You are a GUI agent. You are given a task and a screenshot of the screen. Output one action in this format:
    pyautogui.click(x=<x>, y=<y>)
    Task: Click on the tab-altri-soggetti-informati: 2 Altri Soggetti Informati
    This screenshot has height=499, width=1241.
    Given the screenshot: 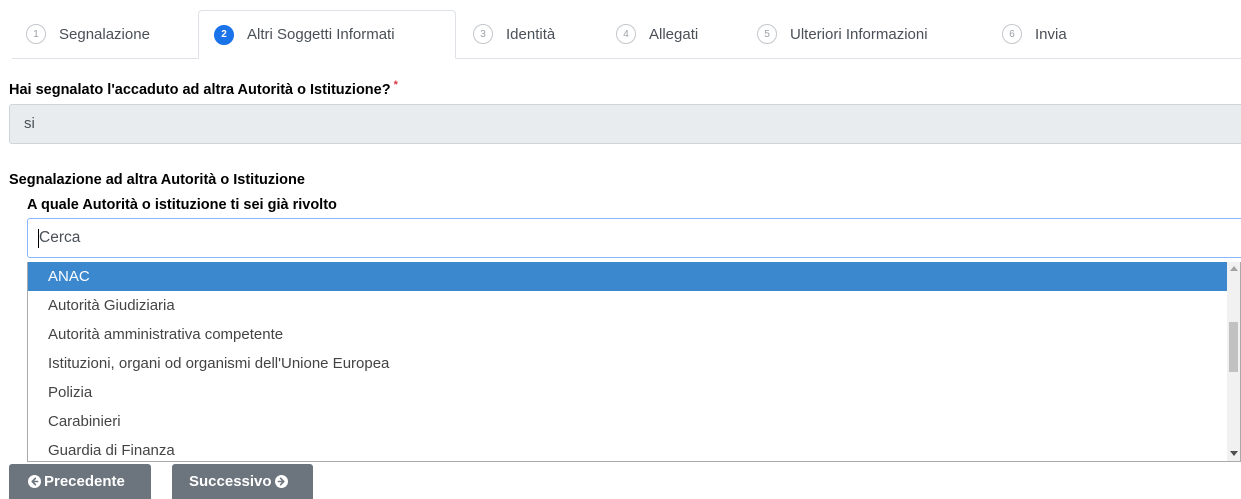 What is the action you would take?
    pyautogui.click(x=327, y=34)
    